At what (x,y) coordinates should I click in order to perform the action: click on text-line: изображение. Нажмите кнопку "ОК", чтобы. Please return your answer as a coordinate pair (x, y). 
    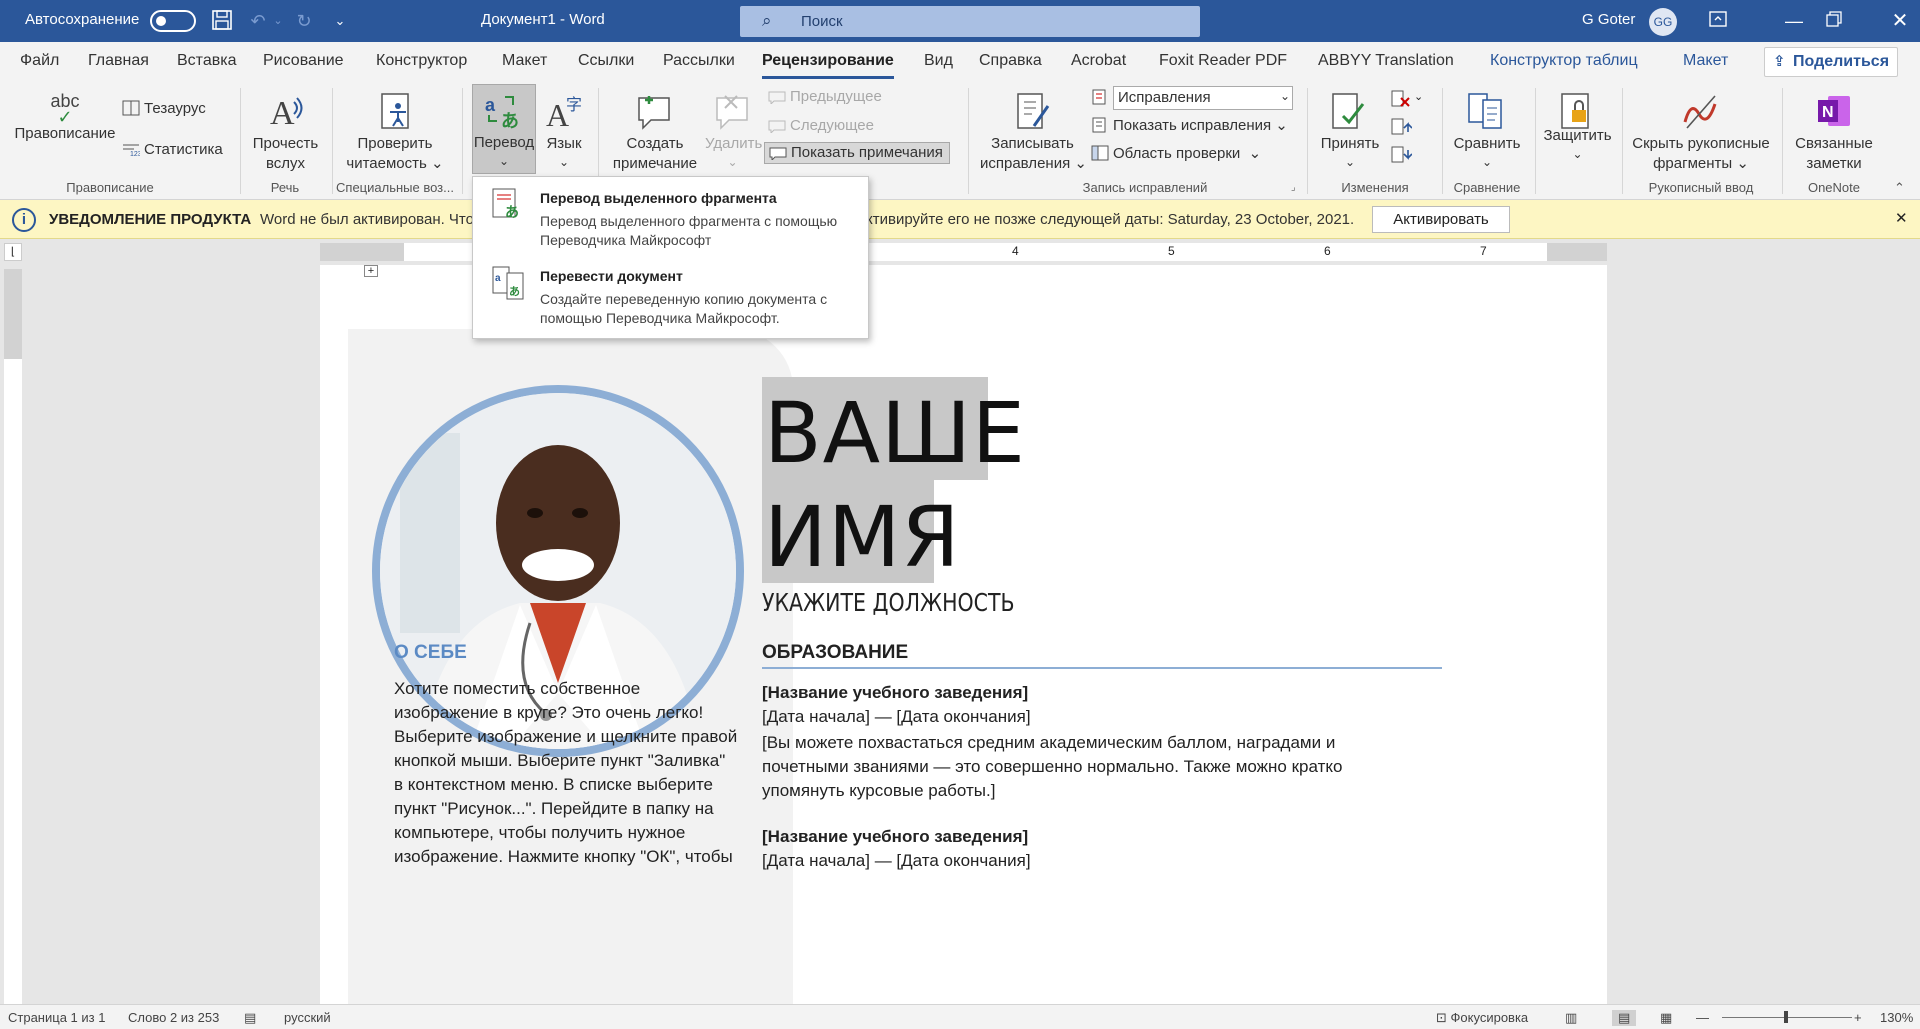
    Looking at the image, I should click on (563, 856).